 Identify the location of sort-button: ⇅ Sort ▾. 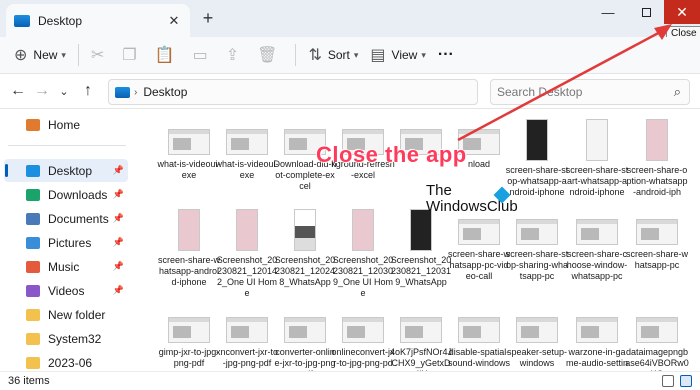
(333, 55).